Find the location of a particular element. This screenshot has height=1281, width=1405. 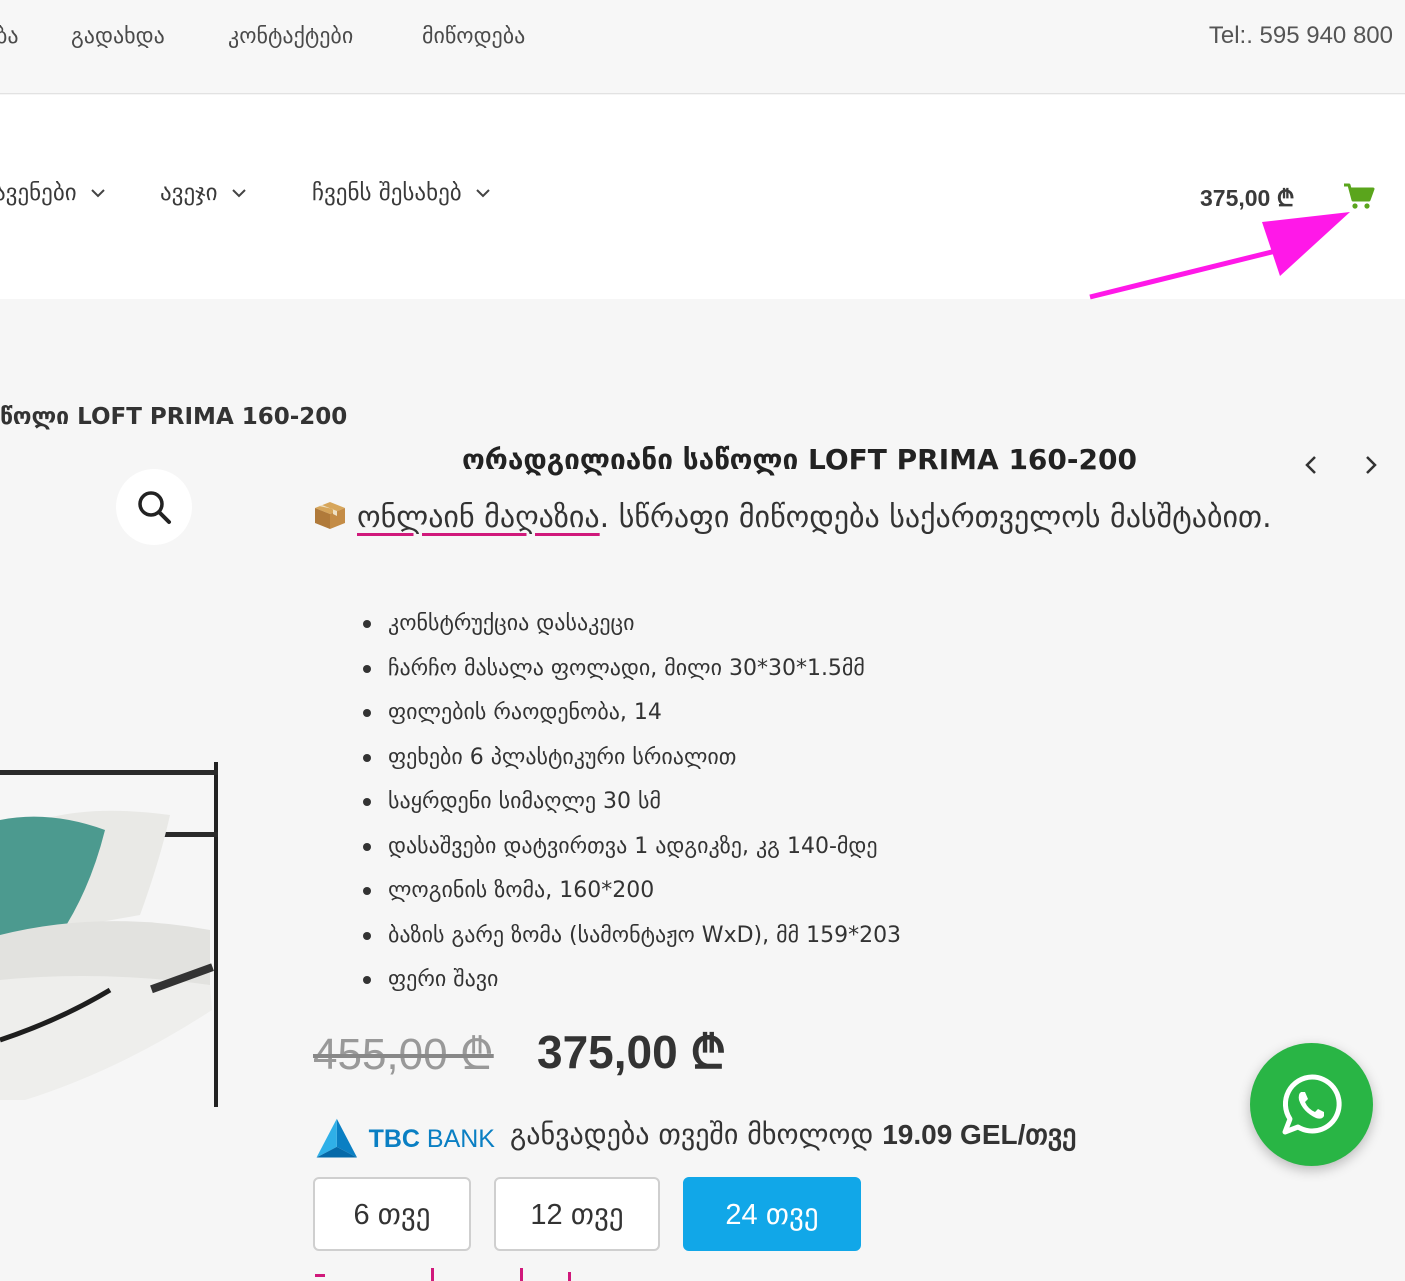

topbar-link-partial: ბა is located at coordinates (9, 36).